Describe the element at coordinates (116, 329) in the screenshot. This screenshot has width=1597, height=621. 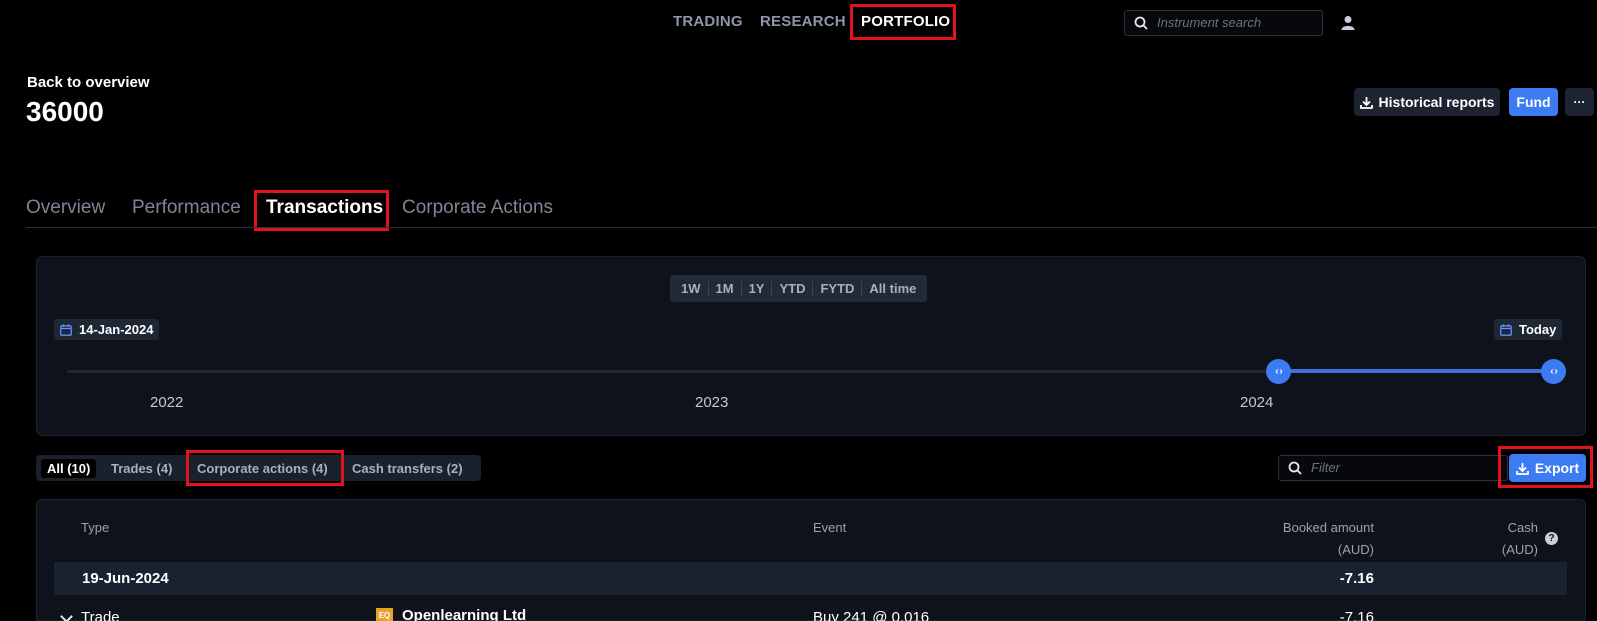
I see `start-date-label: 14-Jan-2024` at that location.